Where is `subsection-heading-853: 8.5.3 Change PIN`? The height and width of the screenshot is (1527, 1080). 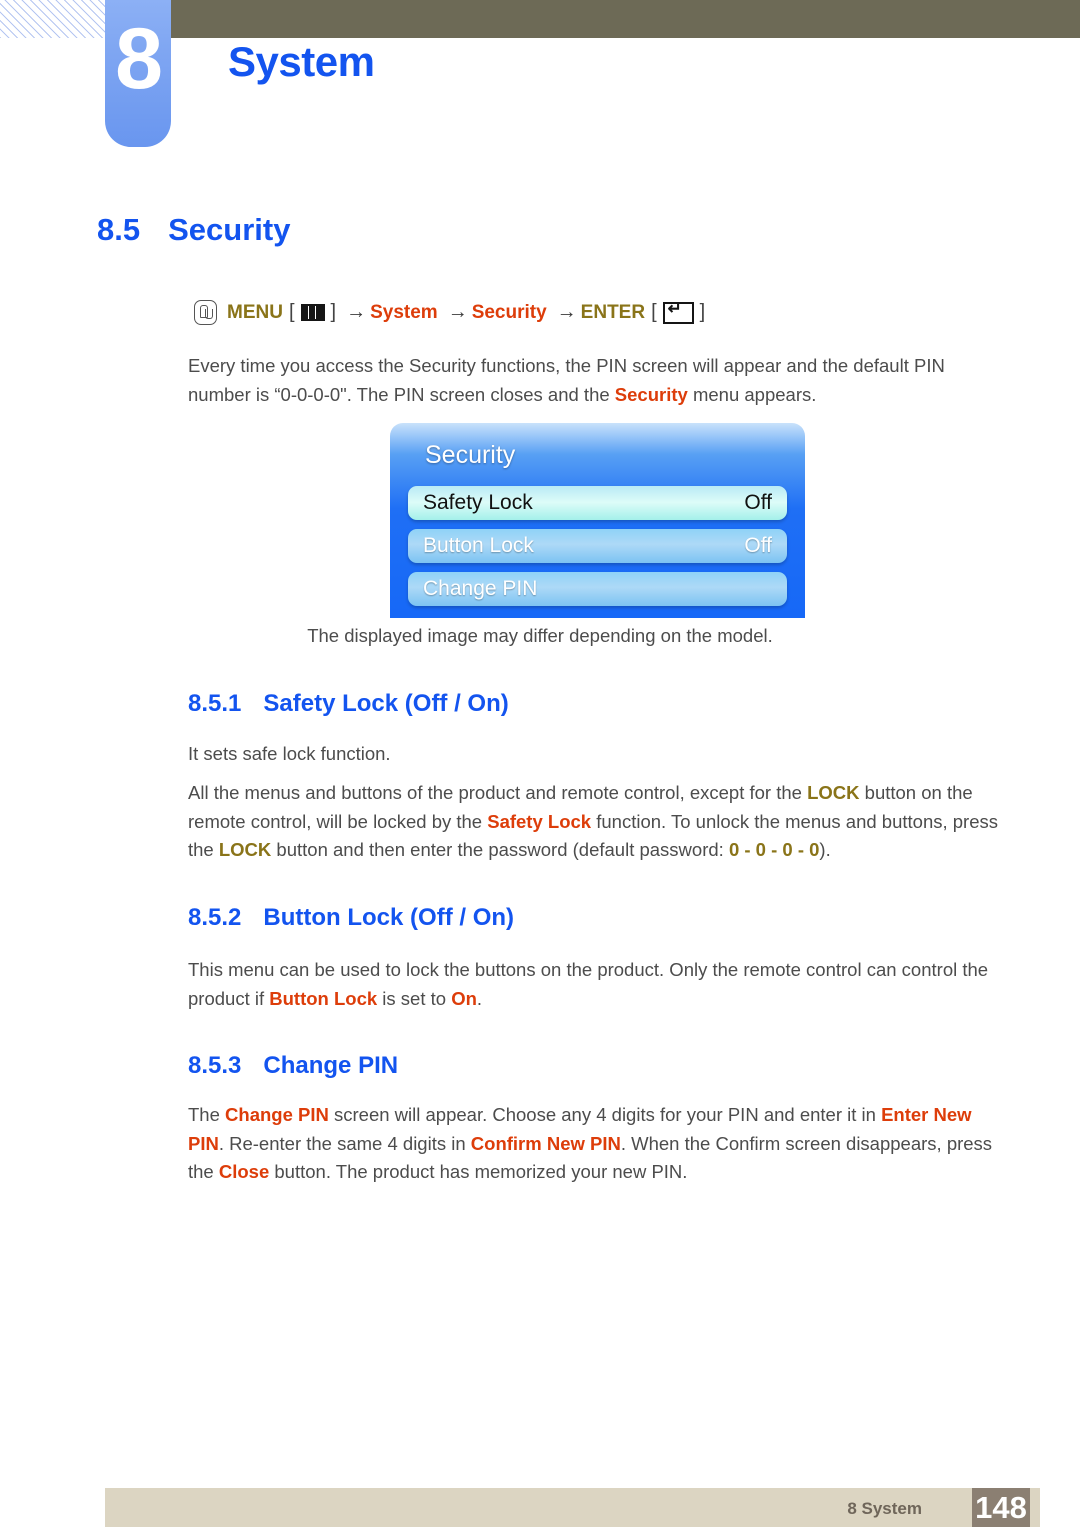
subsection-heading-853: 8.5.3 Change PIN is located at coordinates (293, 1066).